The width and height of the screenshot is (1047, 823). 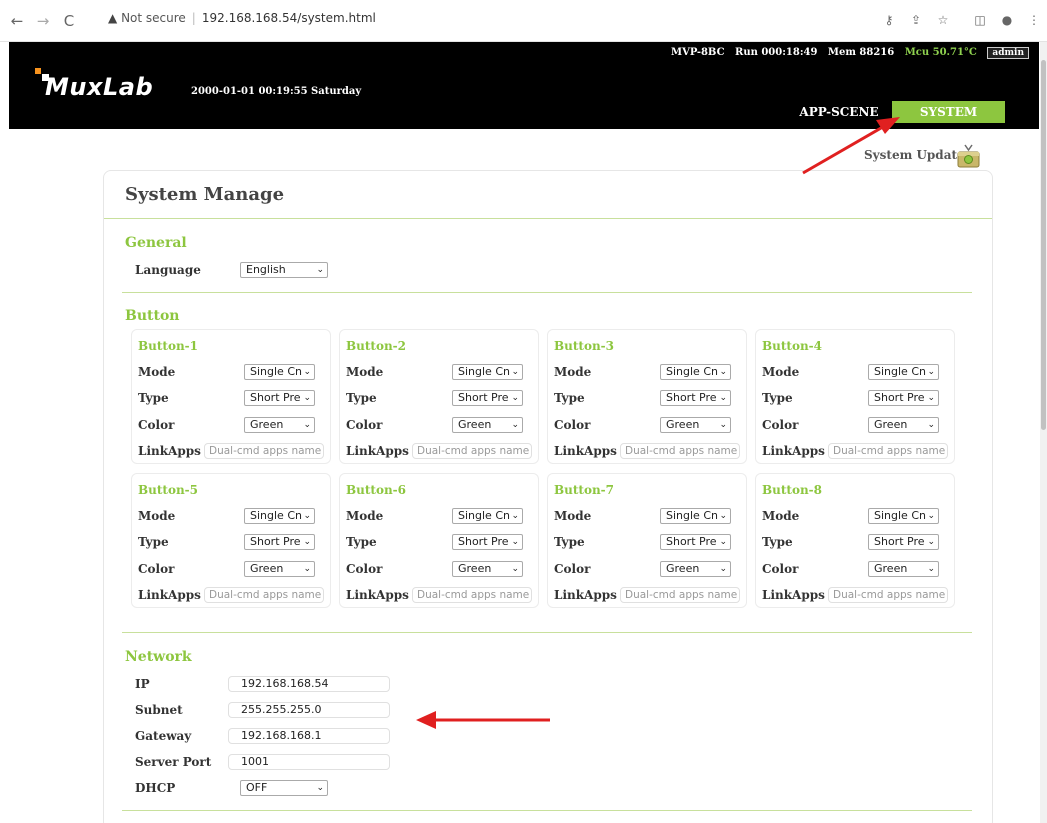 I want to click on subnet-input: 255.255.255.0, so click(x=309, y=710).